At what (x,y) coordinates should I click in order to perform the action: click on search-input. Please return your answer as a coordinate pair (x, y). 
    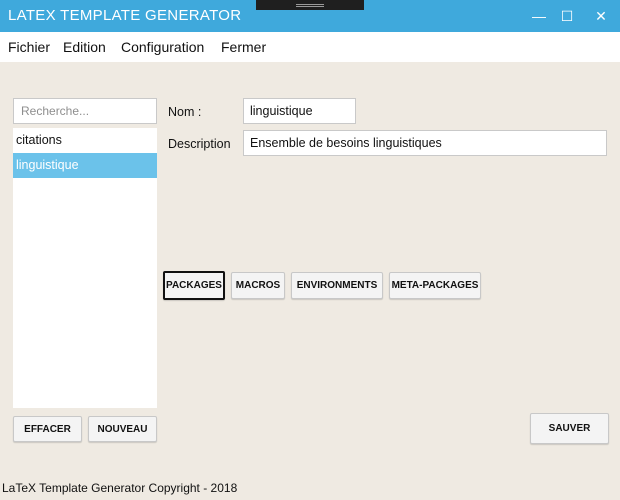
    Looking at the image, I should click on (85, 111).